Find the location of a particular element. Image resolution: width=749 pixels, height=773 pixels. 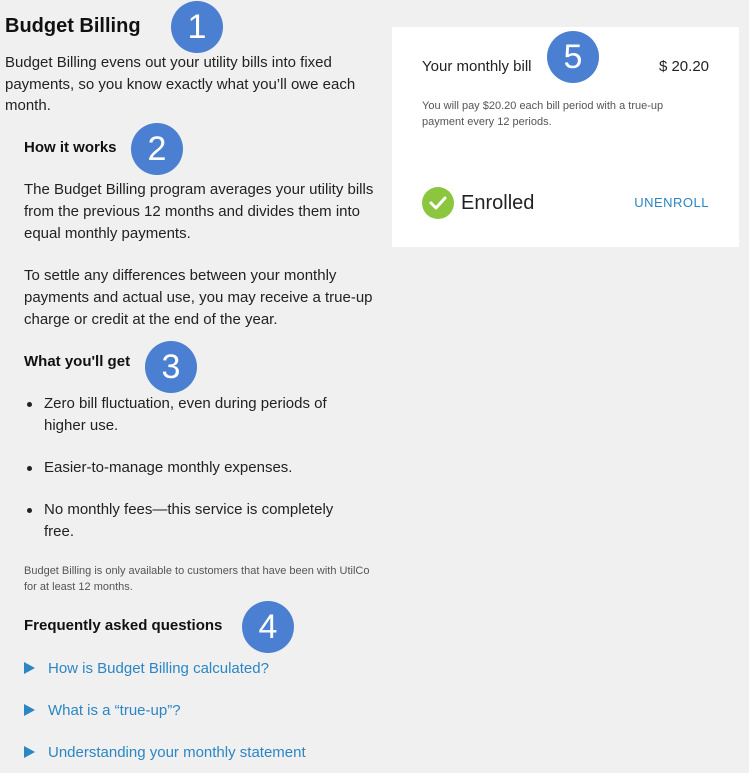

faq-item-statement: Understanding your monthly statement is located at coordinates (165, 752).